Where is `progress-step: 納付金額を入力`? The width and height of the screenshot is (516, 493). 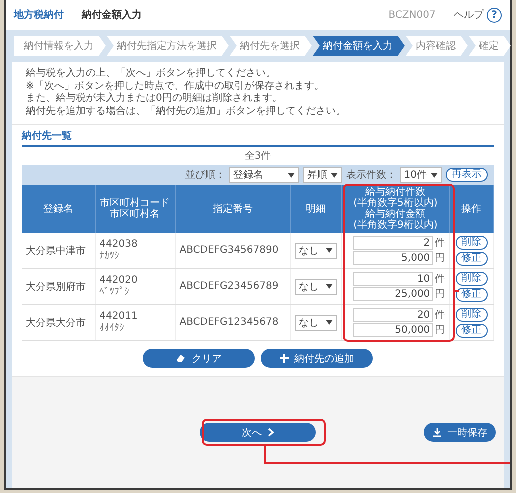 progress-step: 納付金額を入力 is located at coordinates (359, 46).